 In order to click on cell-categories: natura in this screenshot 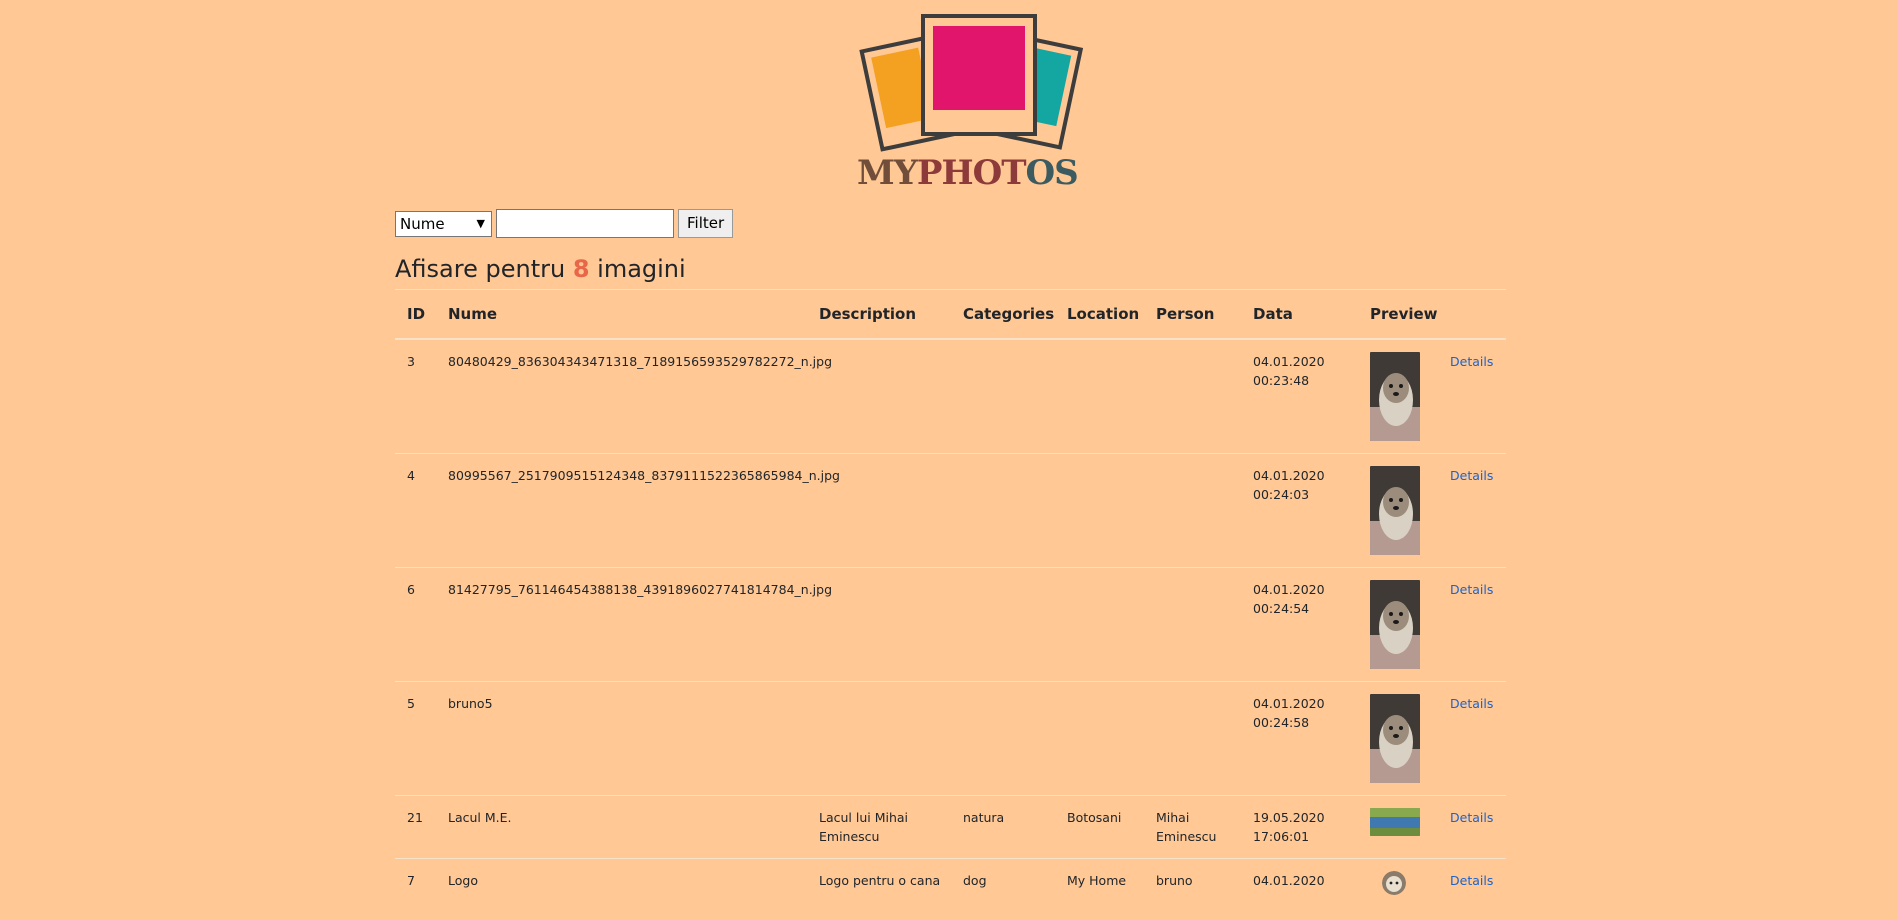, I will do `click(1003, 826)`.